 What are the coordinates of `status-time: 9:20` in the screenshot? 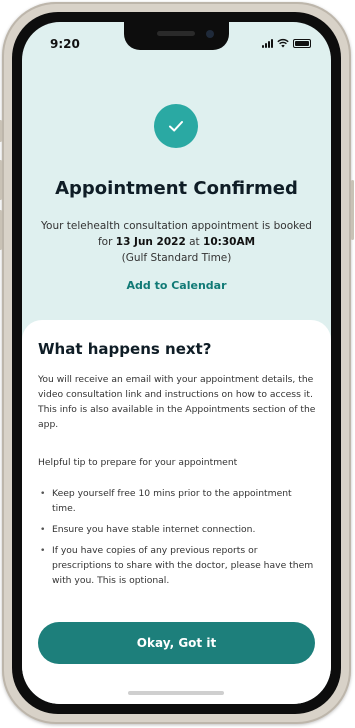 It's located at (65, 44).